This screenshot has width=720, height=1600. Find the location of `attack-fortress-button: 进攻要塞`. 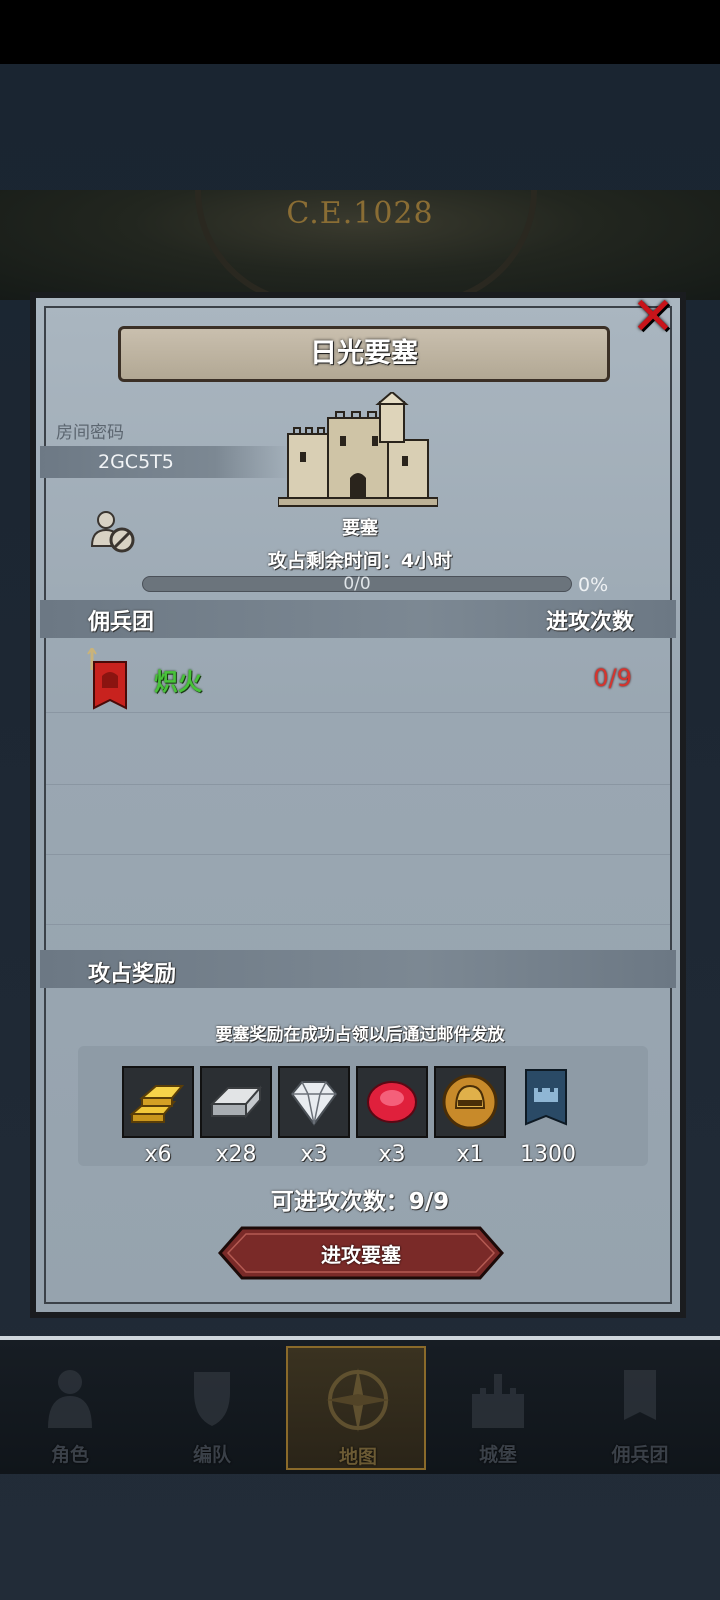

attack-fortress-button: 进攻要塞 is located at coordinates (361, 1253).